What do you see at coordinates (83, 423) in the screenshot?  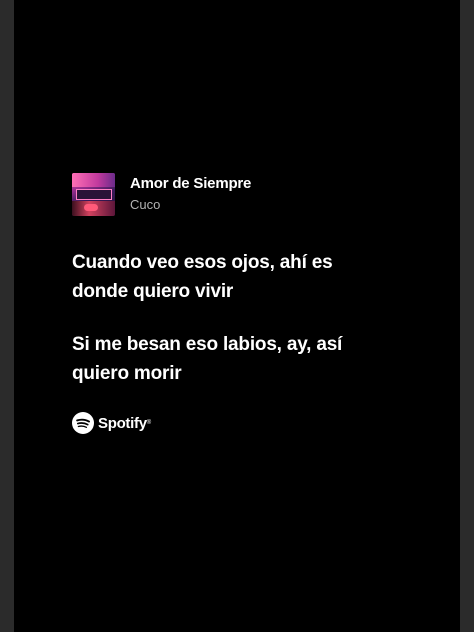 I see `spotify-logo-icon` at bounding box center [83, 423].